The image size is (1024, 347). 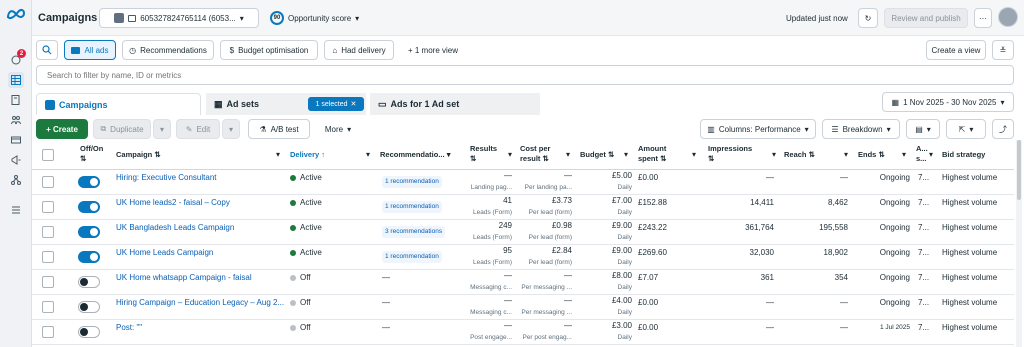 What do you see at coordinates (179, 18) in the screenshot?
I see `account-selector: 605327824765114 (6053... ▾` at bounding box center [179, 18].